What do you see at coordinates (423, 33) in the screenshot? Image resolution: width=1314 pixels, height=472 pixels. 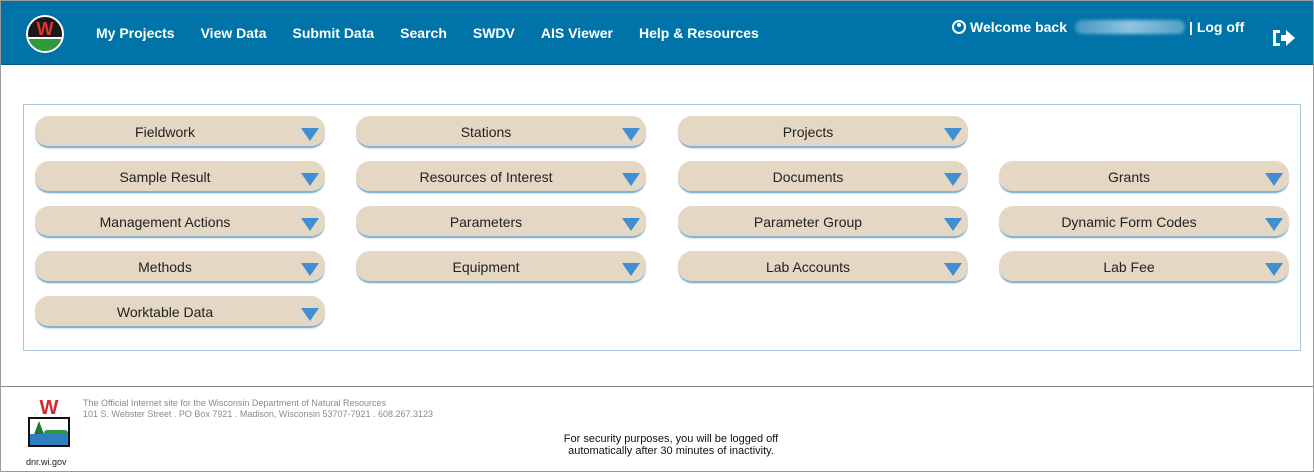 I see `nav-search: Search` at bounding box center [423, 33].